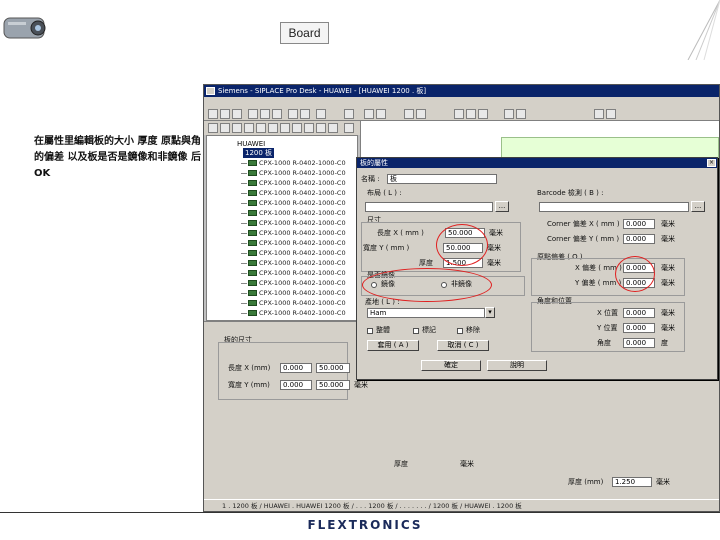 This screenshot has width=720, height=540. I want to click on tool-h-icon, so click(297, 128).